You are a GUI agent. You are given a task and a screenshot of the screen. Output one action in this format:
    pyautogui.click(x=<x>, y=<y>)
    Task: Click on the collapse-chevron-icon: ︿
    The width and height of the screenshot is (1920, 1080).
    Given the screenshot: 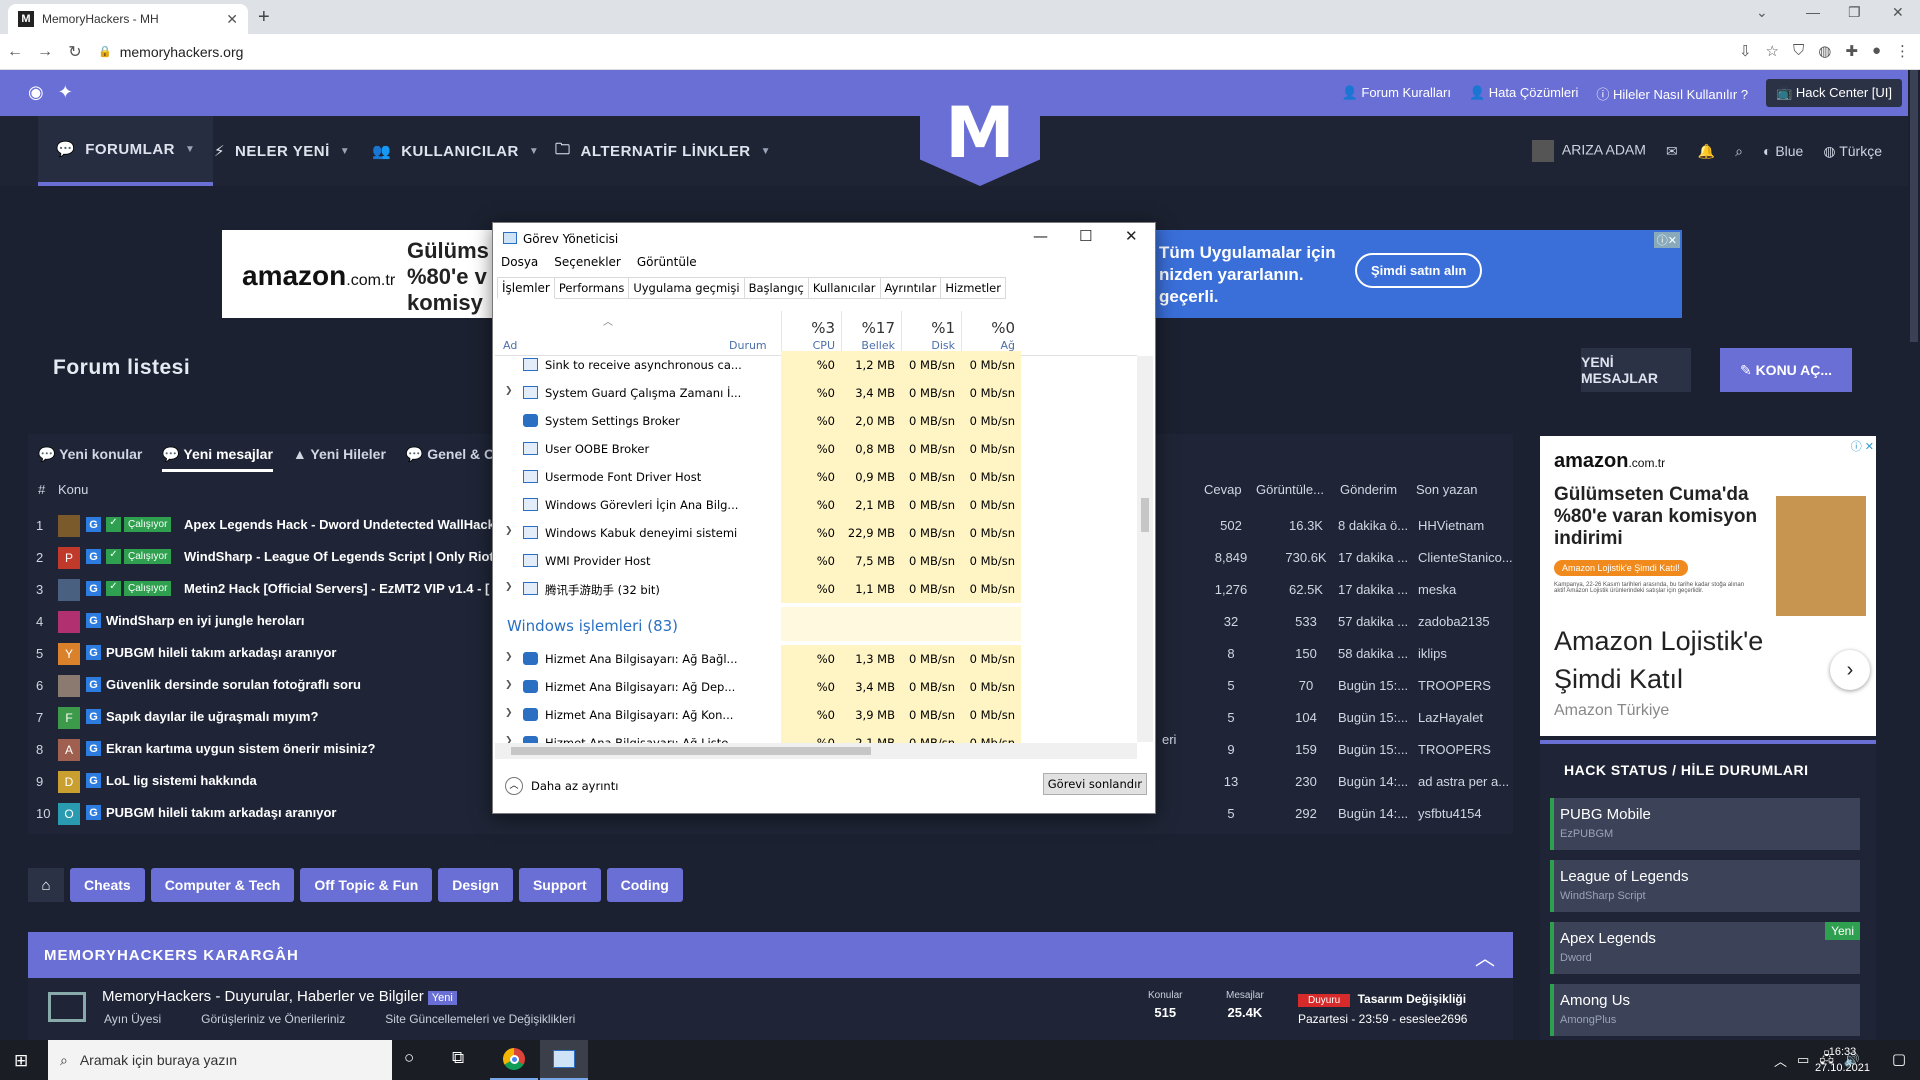 What is the action you would take?
    pyautogui.click(x=1485, y=956)
    